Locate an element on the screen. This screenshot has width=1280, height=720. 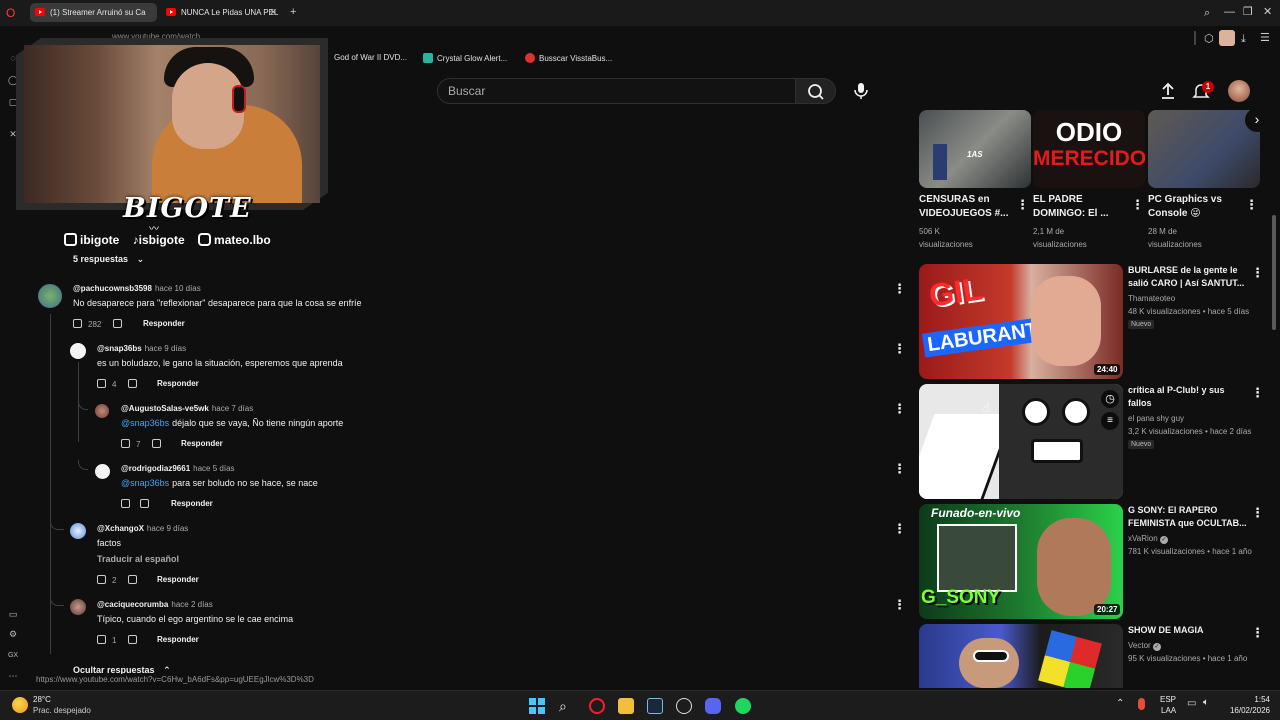
opera-logo-icon: O is located at coordinates (10, 13).